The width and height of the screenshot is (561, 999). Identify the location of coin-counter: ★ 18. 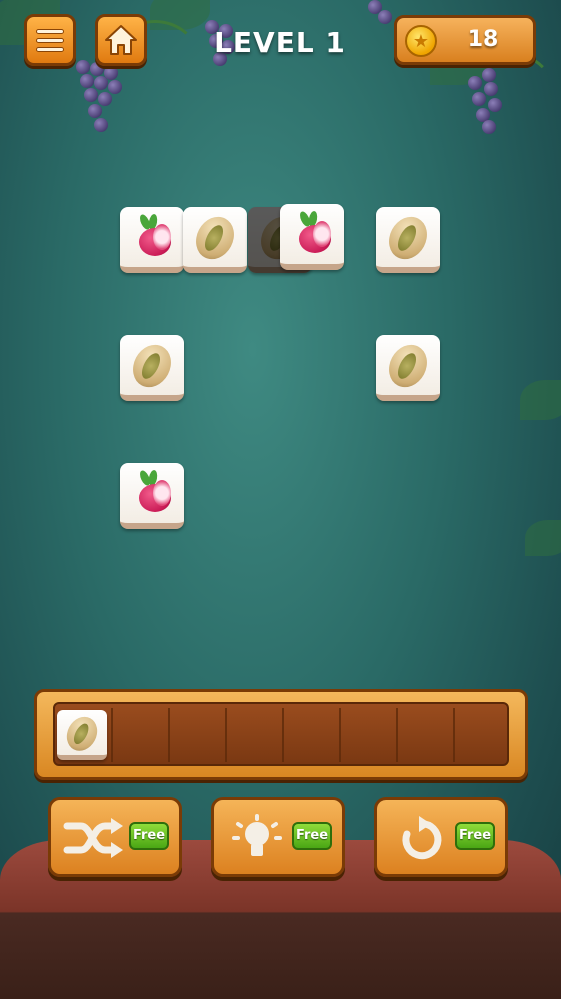
(465, 40).